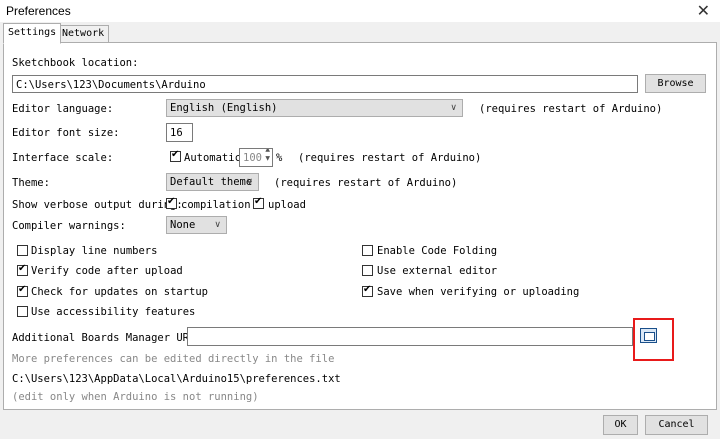  What do you see at coordinates (110, 338) in the screenshot?
I see `boards-manager-label: Additional Boards Manager URLs:` at bounding box center [110, 338].